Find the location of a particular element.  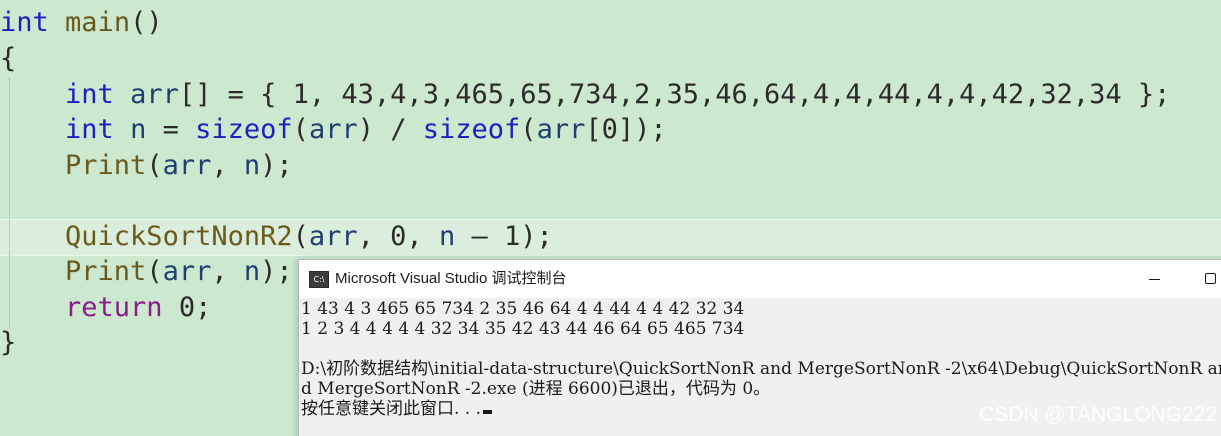

code-line: } is located at coordinates (8, 342).